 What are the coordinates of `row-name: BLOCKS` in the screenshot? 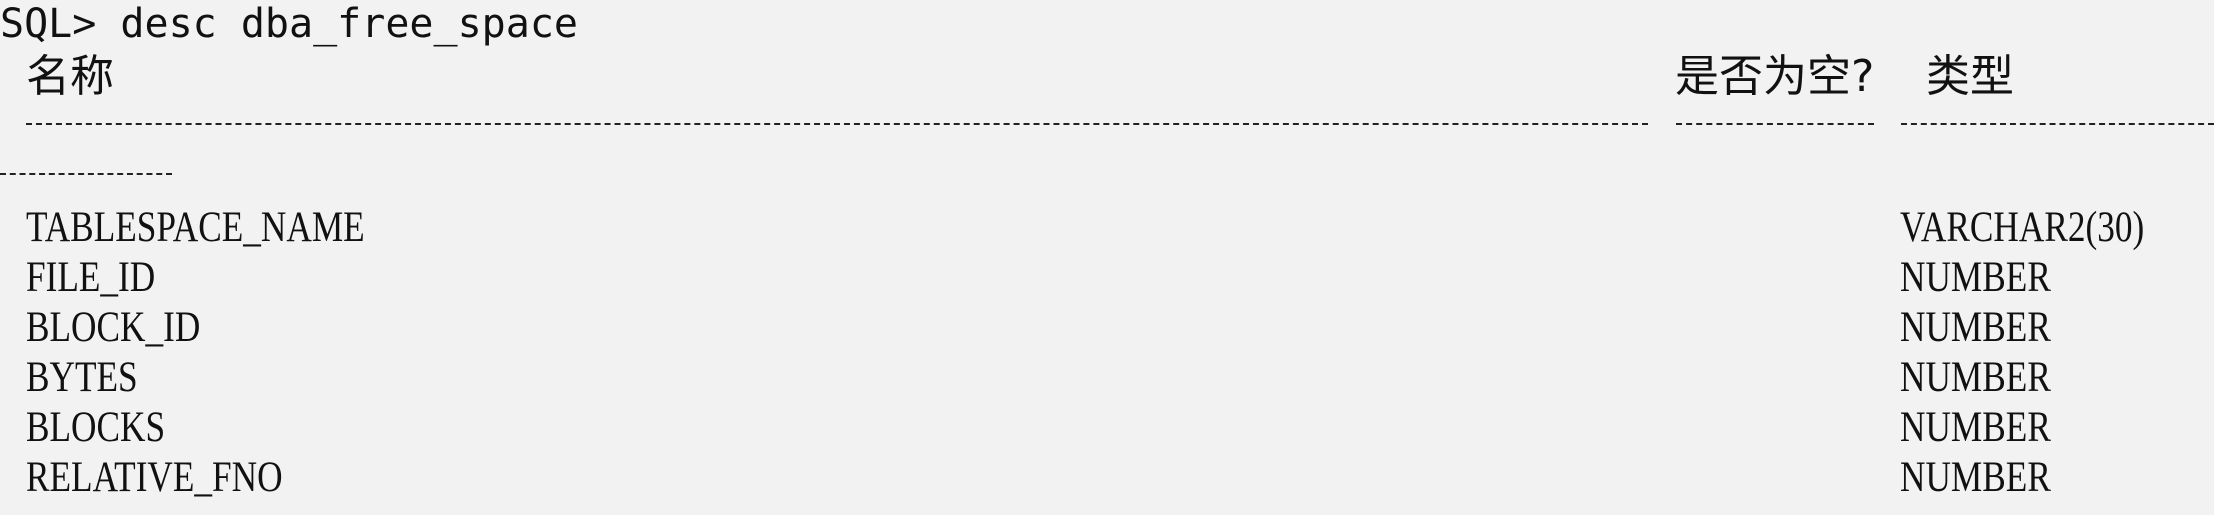 It's located at (96, 427).